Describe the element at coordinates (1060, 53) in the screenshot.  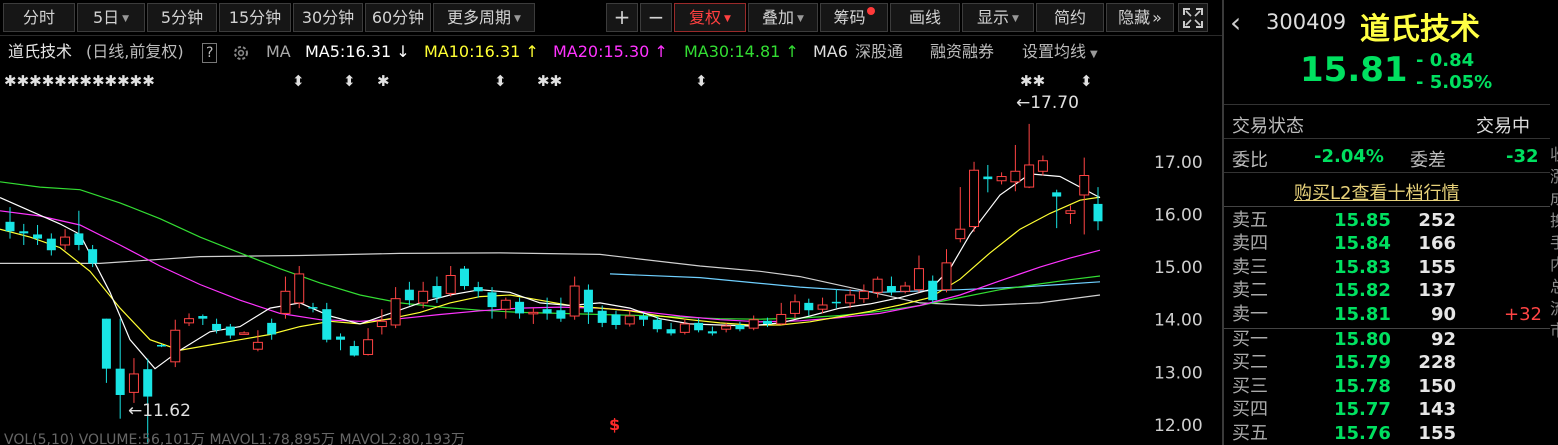
I see `ma-settings-dropdown: 设置均线 ▼` at that location.